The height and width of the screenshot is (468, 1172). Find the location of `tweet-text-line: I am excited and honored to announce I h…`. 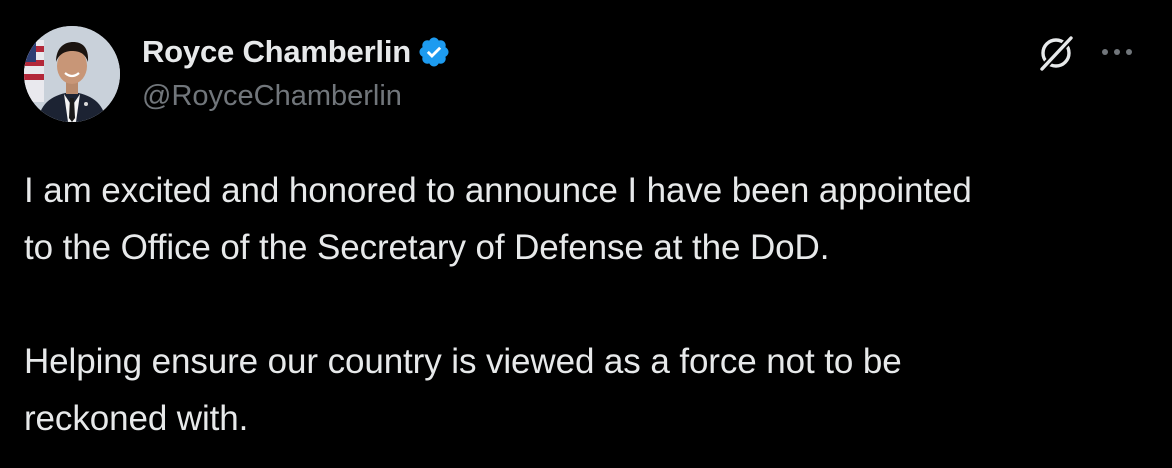

tweet-text-line: I am excited and honored to announce I h… is located at coordinates (498, 190).